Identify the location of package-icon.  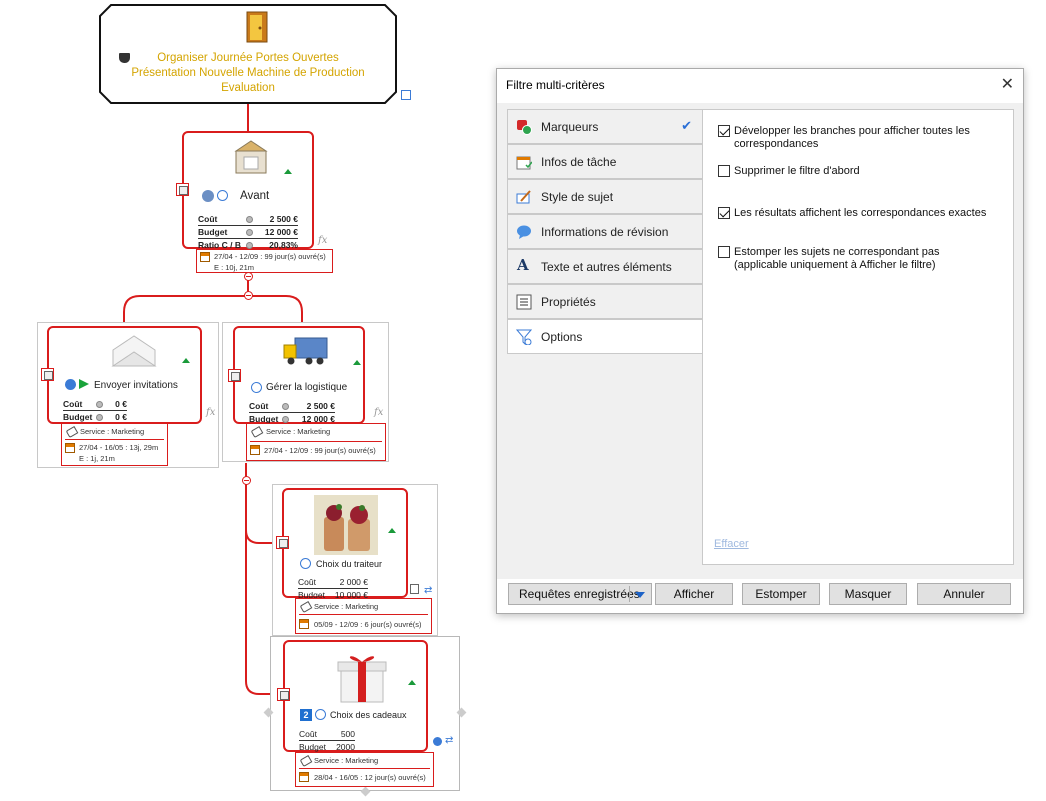
(251, 157).